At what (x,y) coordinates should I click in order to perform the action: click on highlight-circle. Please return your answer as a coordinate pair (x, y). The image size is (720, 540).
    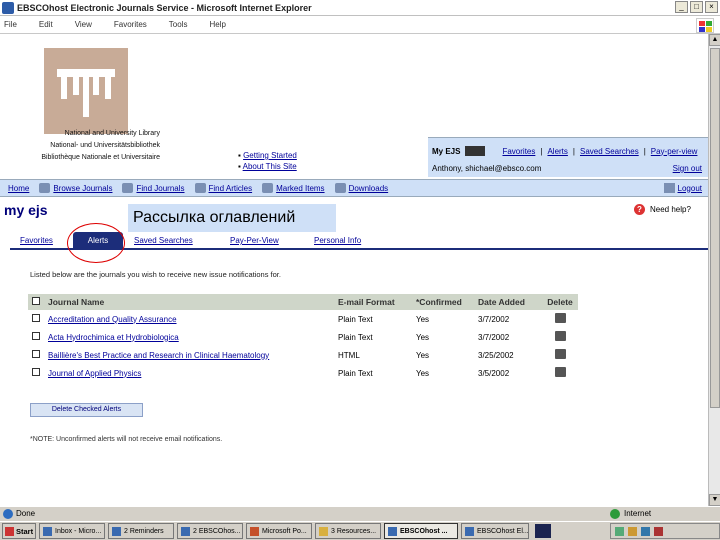
    Looking at the image, I should click on (96, 243).